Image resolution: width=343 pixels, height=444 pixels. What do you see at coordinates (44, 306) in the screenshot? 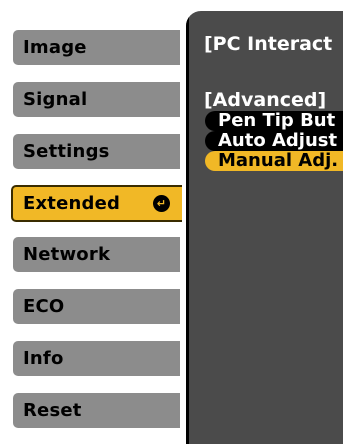
I see `menu-item-label: ECO` at bounding box center [44, 306].